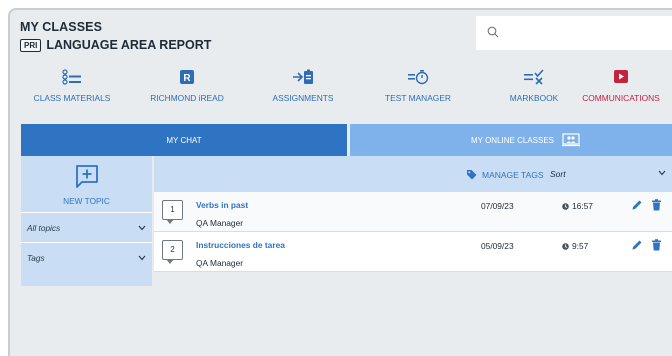 The image size is (672, 356). Describe the element at coordinates (72, 98) in the screenshot. I see `nav-label: CLASS MATERIALS` at that location.